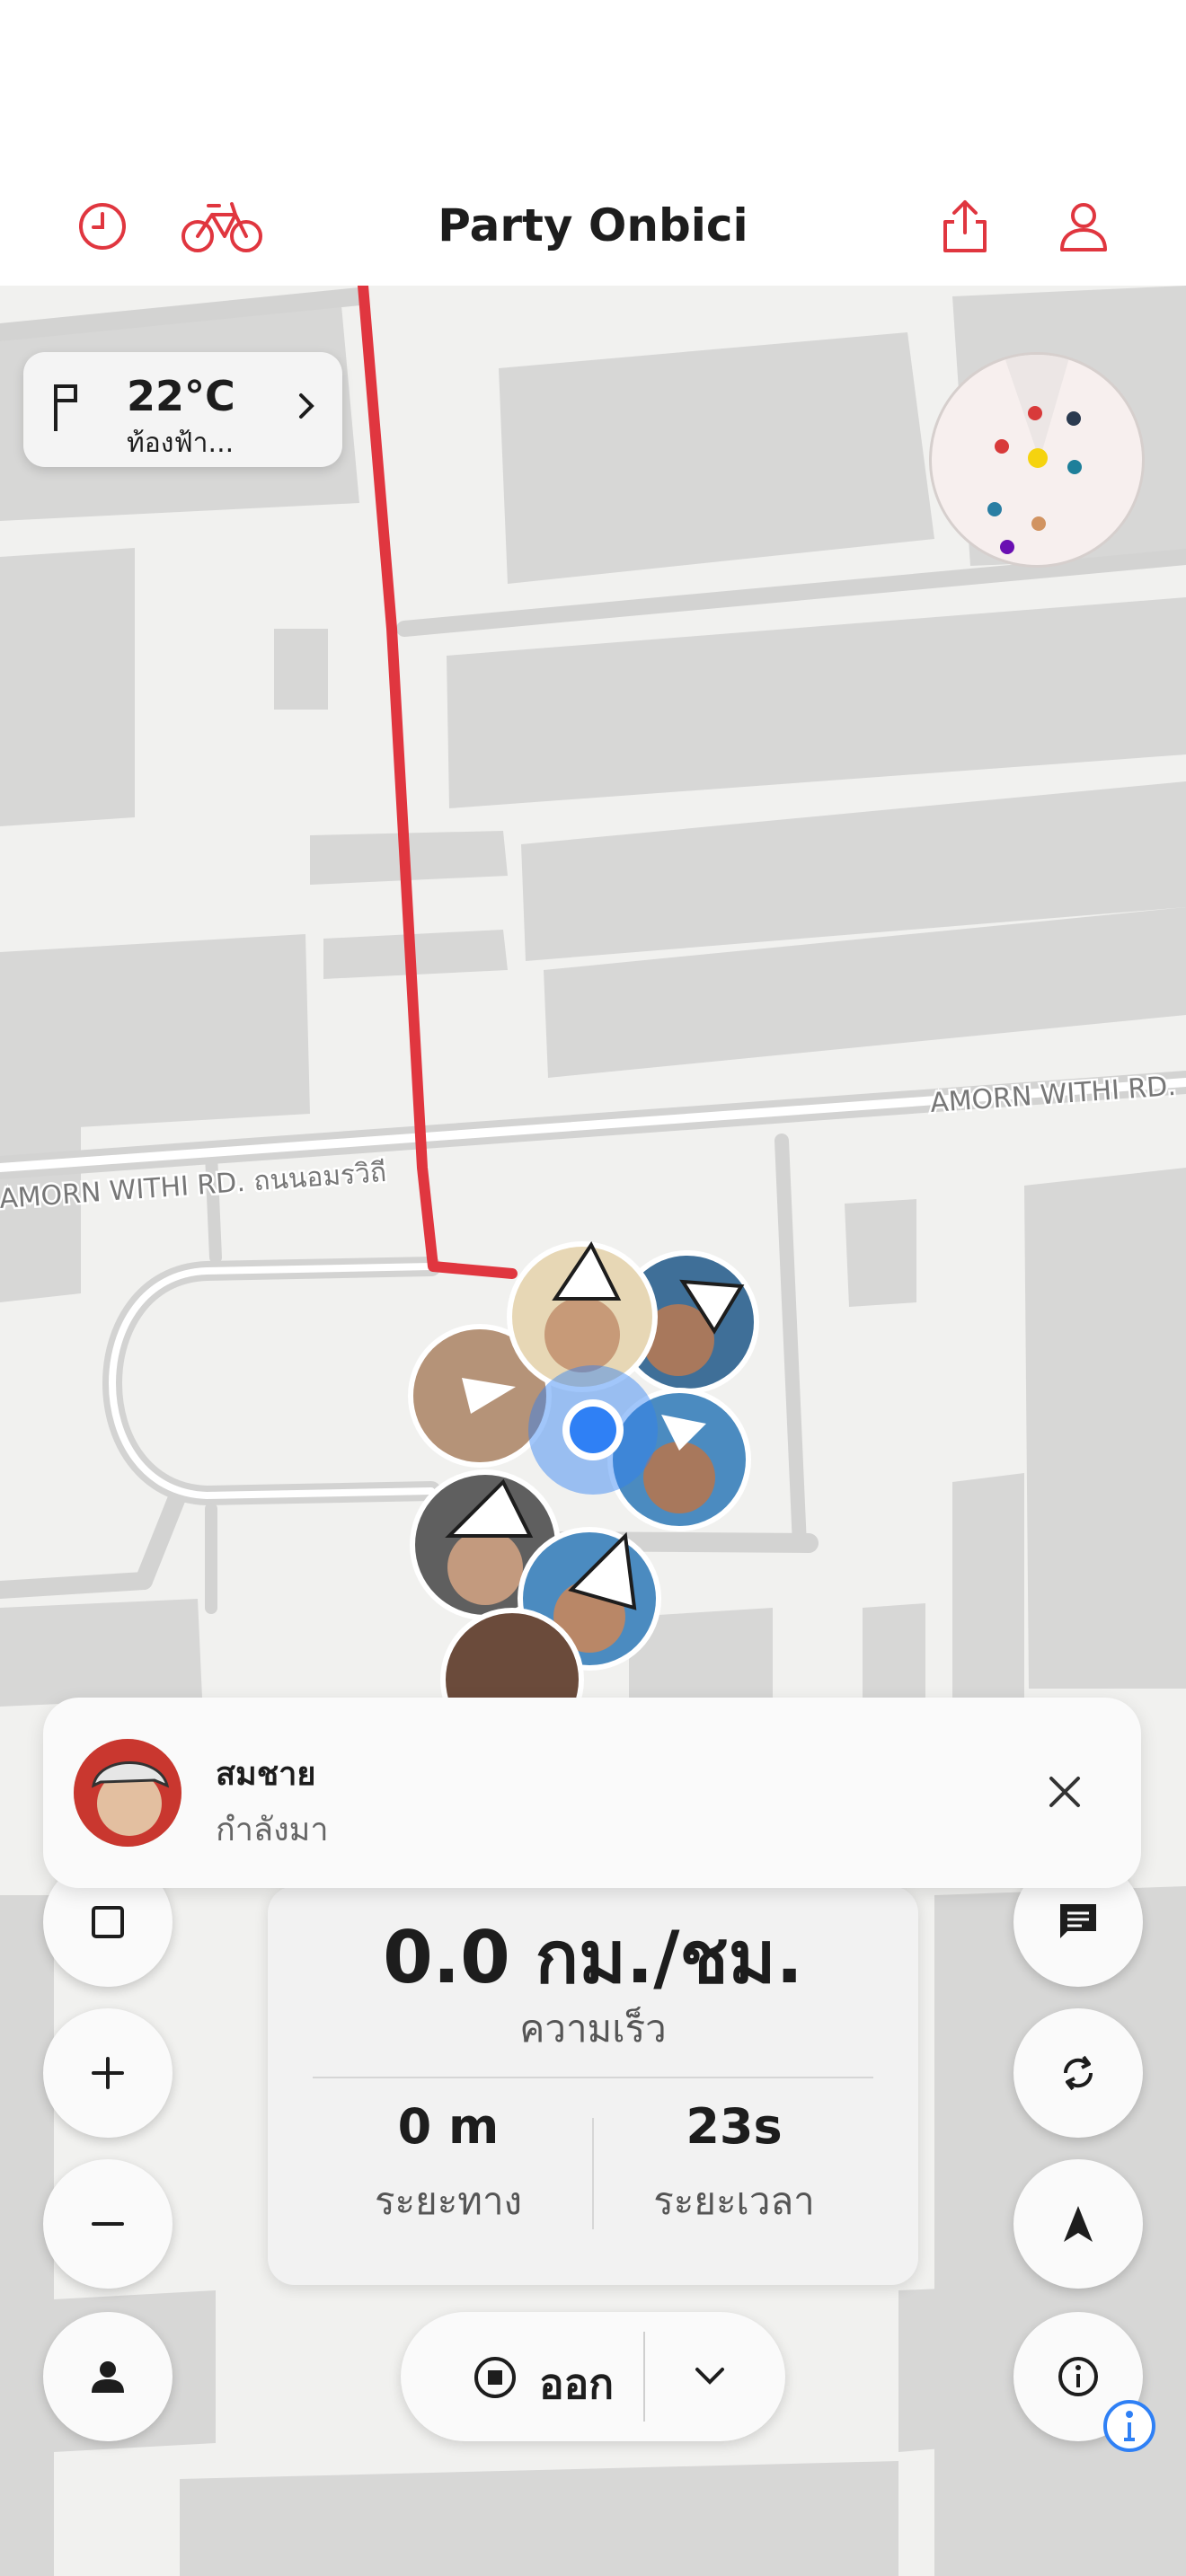 This screenshot has width=1186, height=2576. Describe the element at coordinates (710, 2377) in the screenshot. I see `chevron-down-icon` at that location.